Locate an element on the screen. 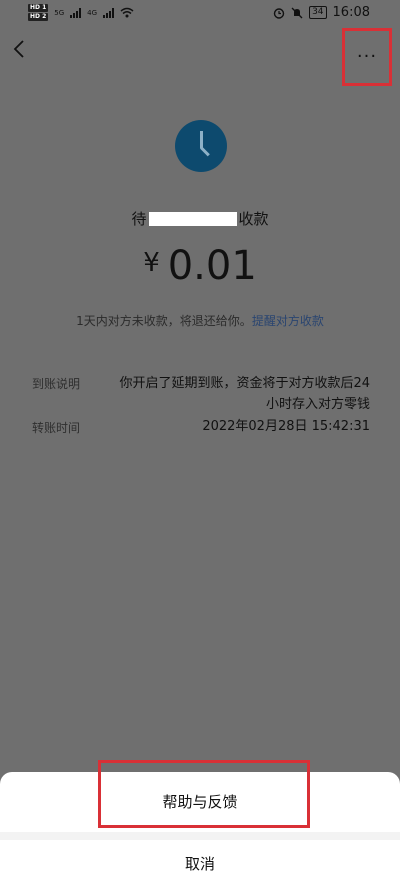  help-highlight-box is located at coordinates (204, 794).